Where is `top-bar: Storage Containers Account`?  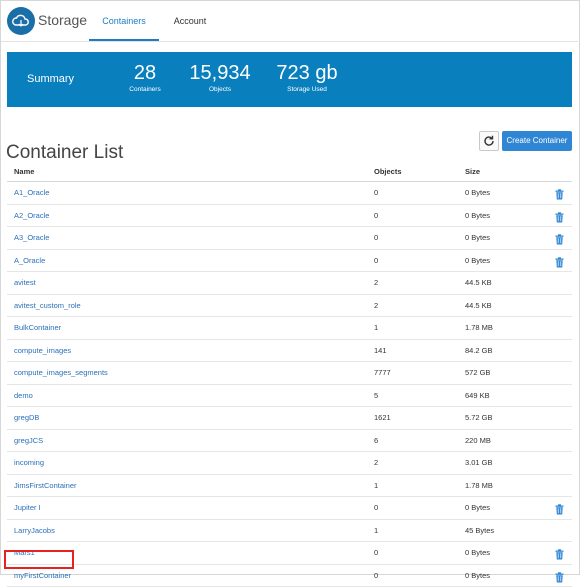 top-bar: Storage Containers Account is located at coordinates (289, 21).